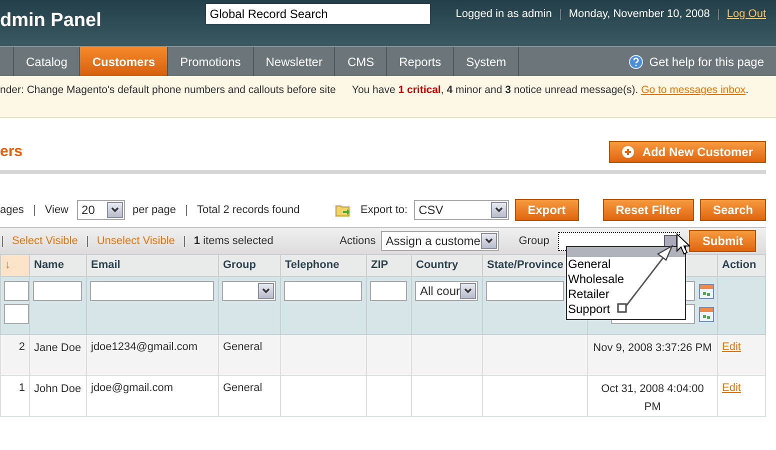 Image resolution: width=776 pixels, height=450 pixels. I want to click on user-text: Logged in as admin, so click(504, 14).